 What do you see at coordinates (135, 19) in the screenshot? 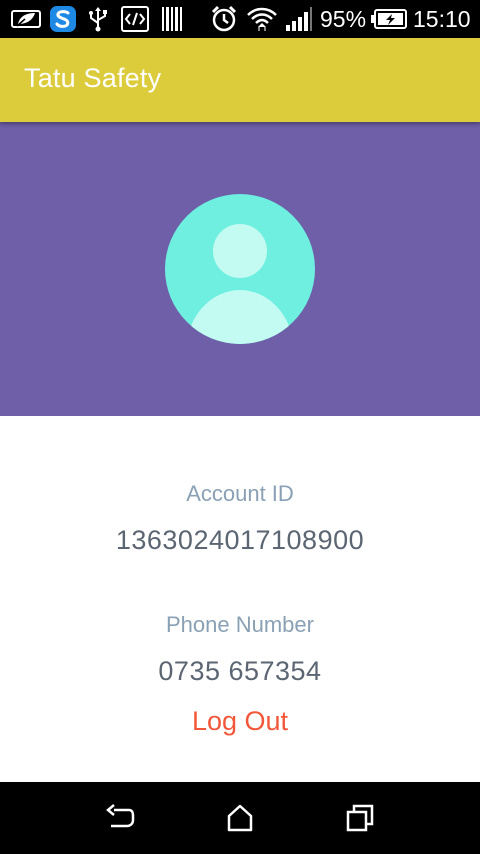
I see `code-icon` at bounding box center [135, 19].